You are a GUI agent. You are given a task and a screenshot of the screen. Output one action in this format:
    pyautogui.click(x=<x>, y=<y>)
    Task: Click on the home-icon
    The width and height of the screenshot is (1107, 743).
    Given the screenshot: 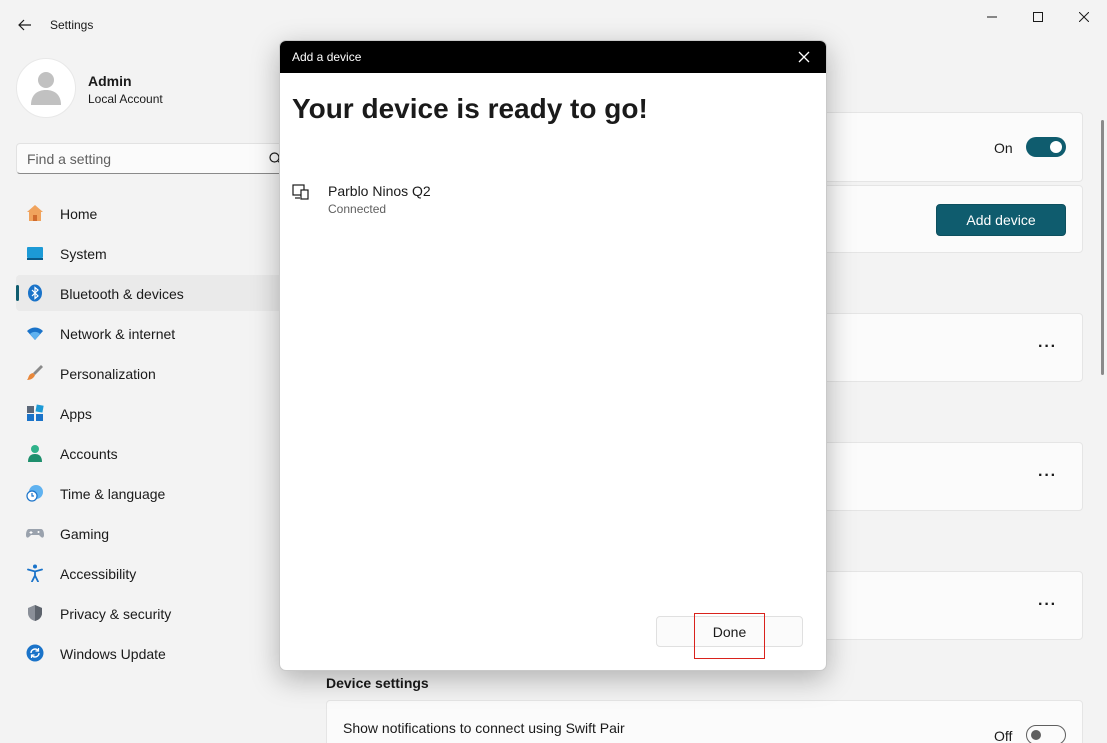 What is the action you would take?
    pyautogui.click(x=35, y=213)
    